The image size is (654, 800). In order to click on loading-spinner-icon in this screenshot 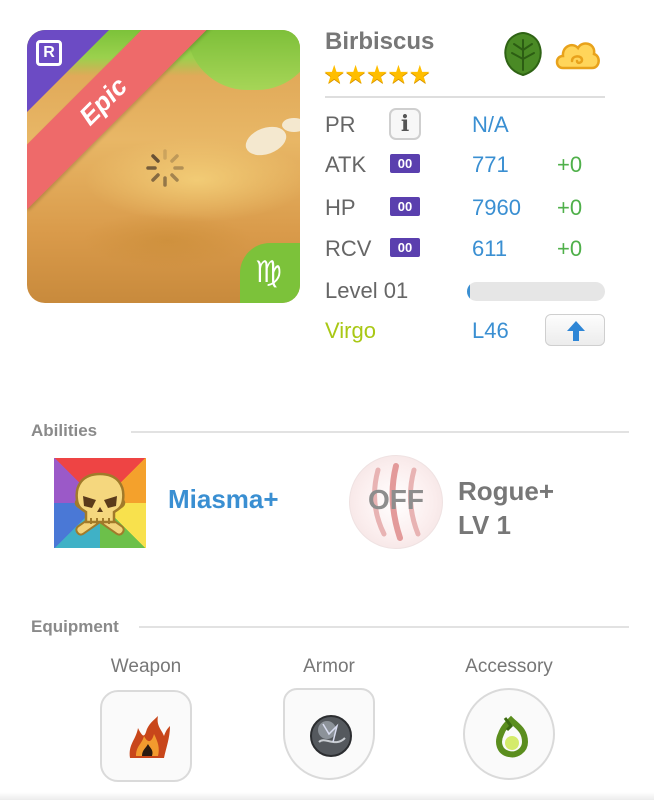, I will do `click(165, 168)`.